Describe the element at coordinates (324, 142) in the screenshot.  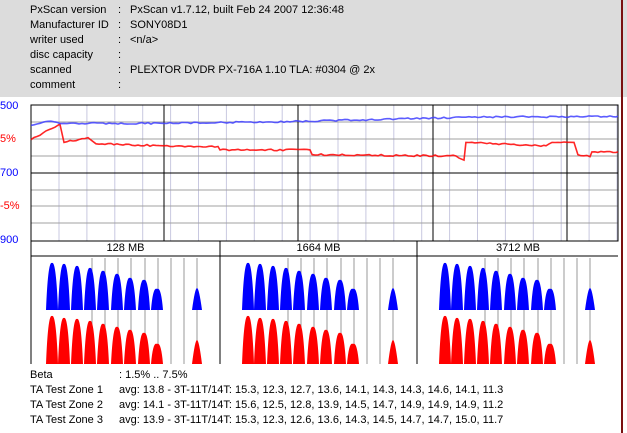
I see `beta-curve` at that location.